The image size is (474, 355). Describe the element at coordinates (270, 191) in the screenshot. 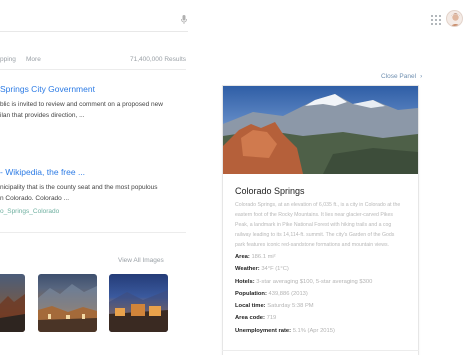

I see `panel-title: Colorado Springs` at that location.